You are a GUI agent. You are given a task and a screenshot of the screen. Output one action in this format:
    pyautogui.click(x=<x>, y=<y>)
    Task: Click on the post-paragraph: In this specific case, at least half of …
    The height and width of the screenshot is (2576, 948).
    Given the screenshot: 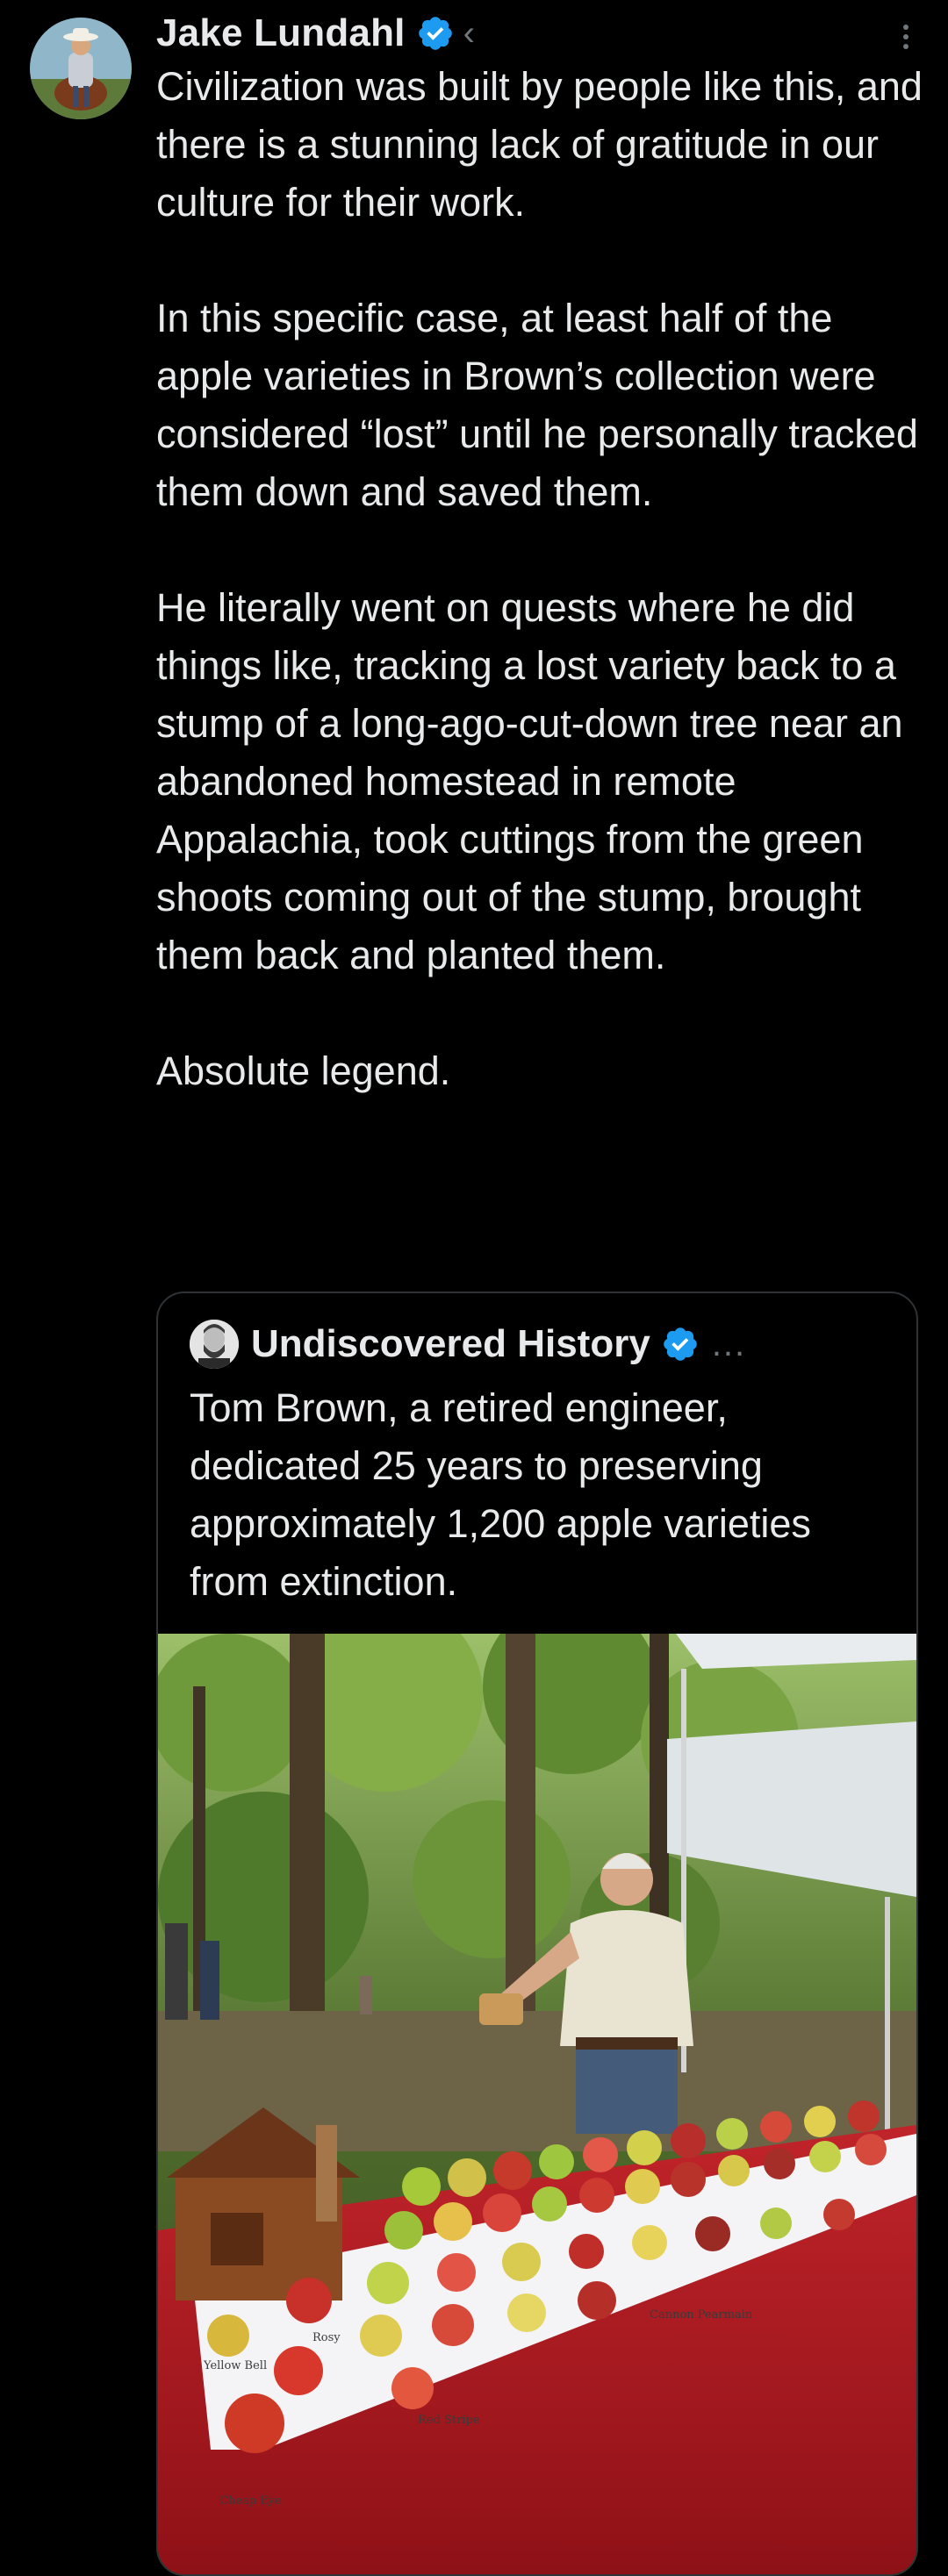 What is the action you would take?
    pyautogui.click(x=537, y=405)
    